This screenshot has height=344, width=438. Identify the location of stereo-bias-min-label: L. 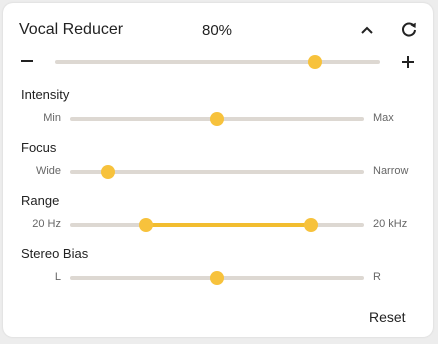
(57, 277).